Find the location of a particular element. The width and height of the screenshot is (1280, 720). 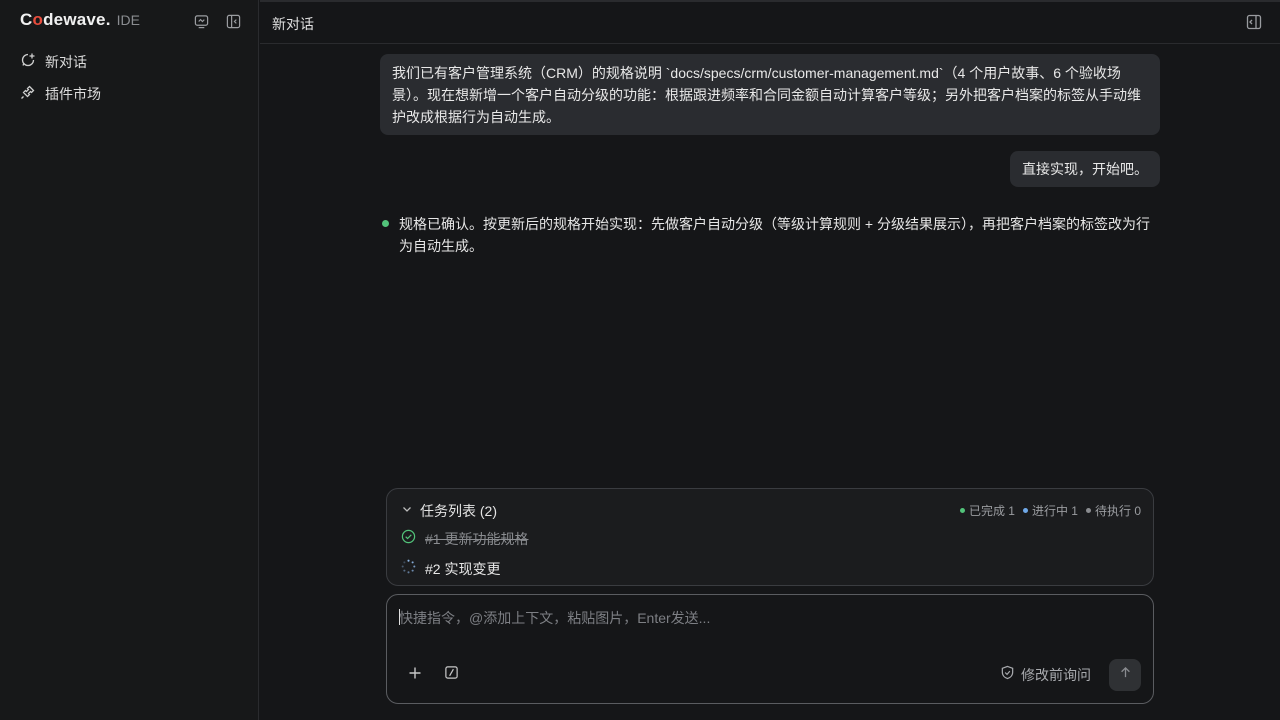

page-title: 新对话 is located at coordinates (293, 24).